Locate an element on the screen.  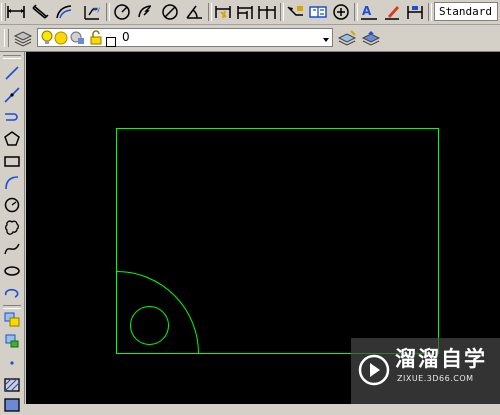
spline-icon is located at coordinates (12, 249).